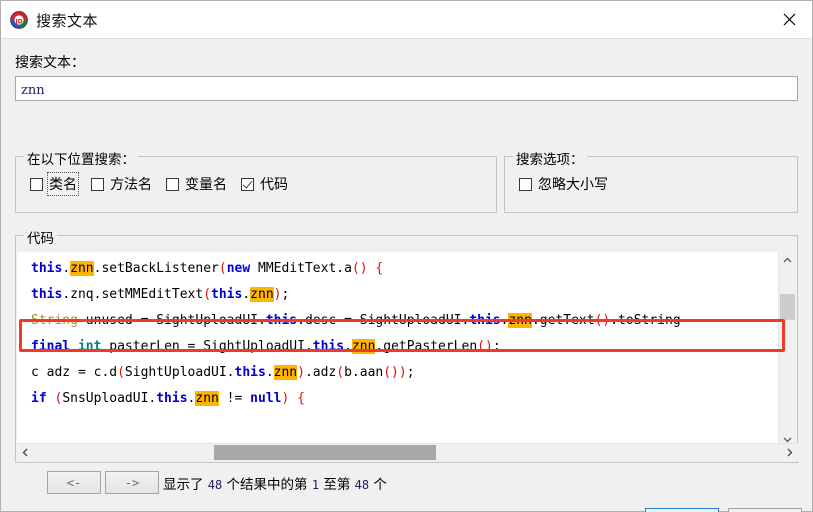 This screenshot has width=813, height=512. What do you see at coordinates (337, 484) in the screenshot?
I see `results-mid2: 至第` at bounding box center [337, 484].